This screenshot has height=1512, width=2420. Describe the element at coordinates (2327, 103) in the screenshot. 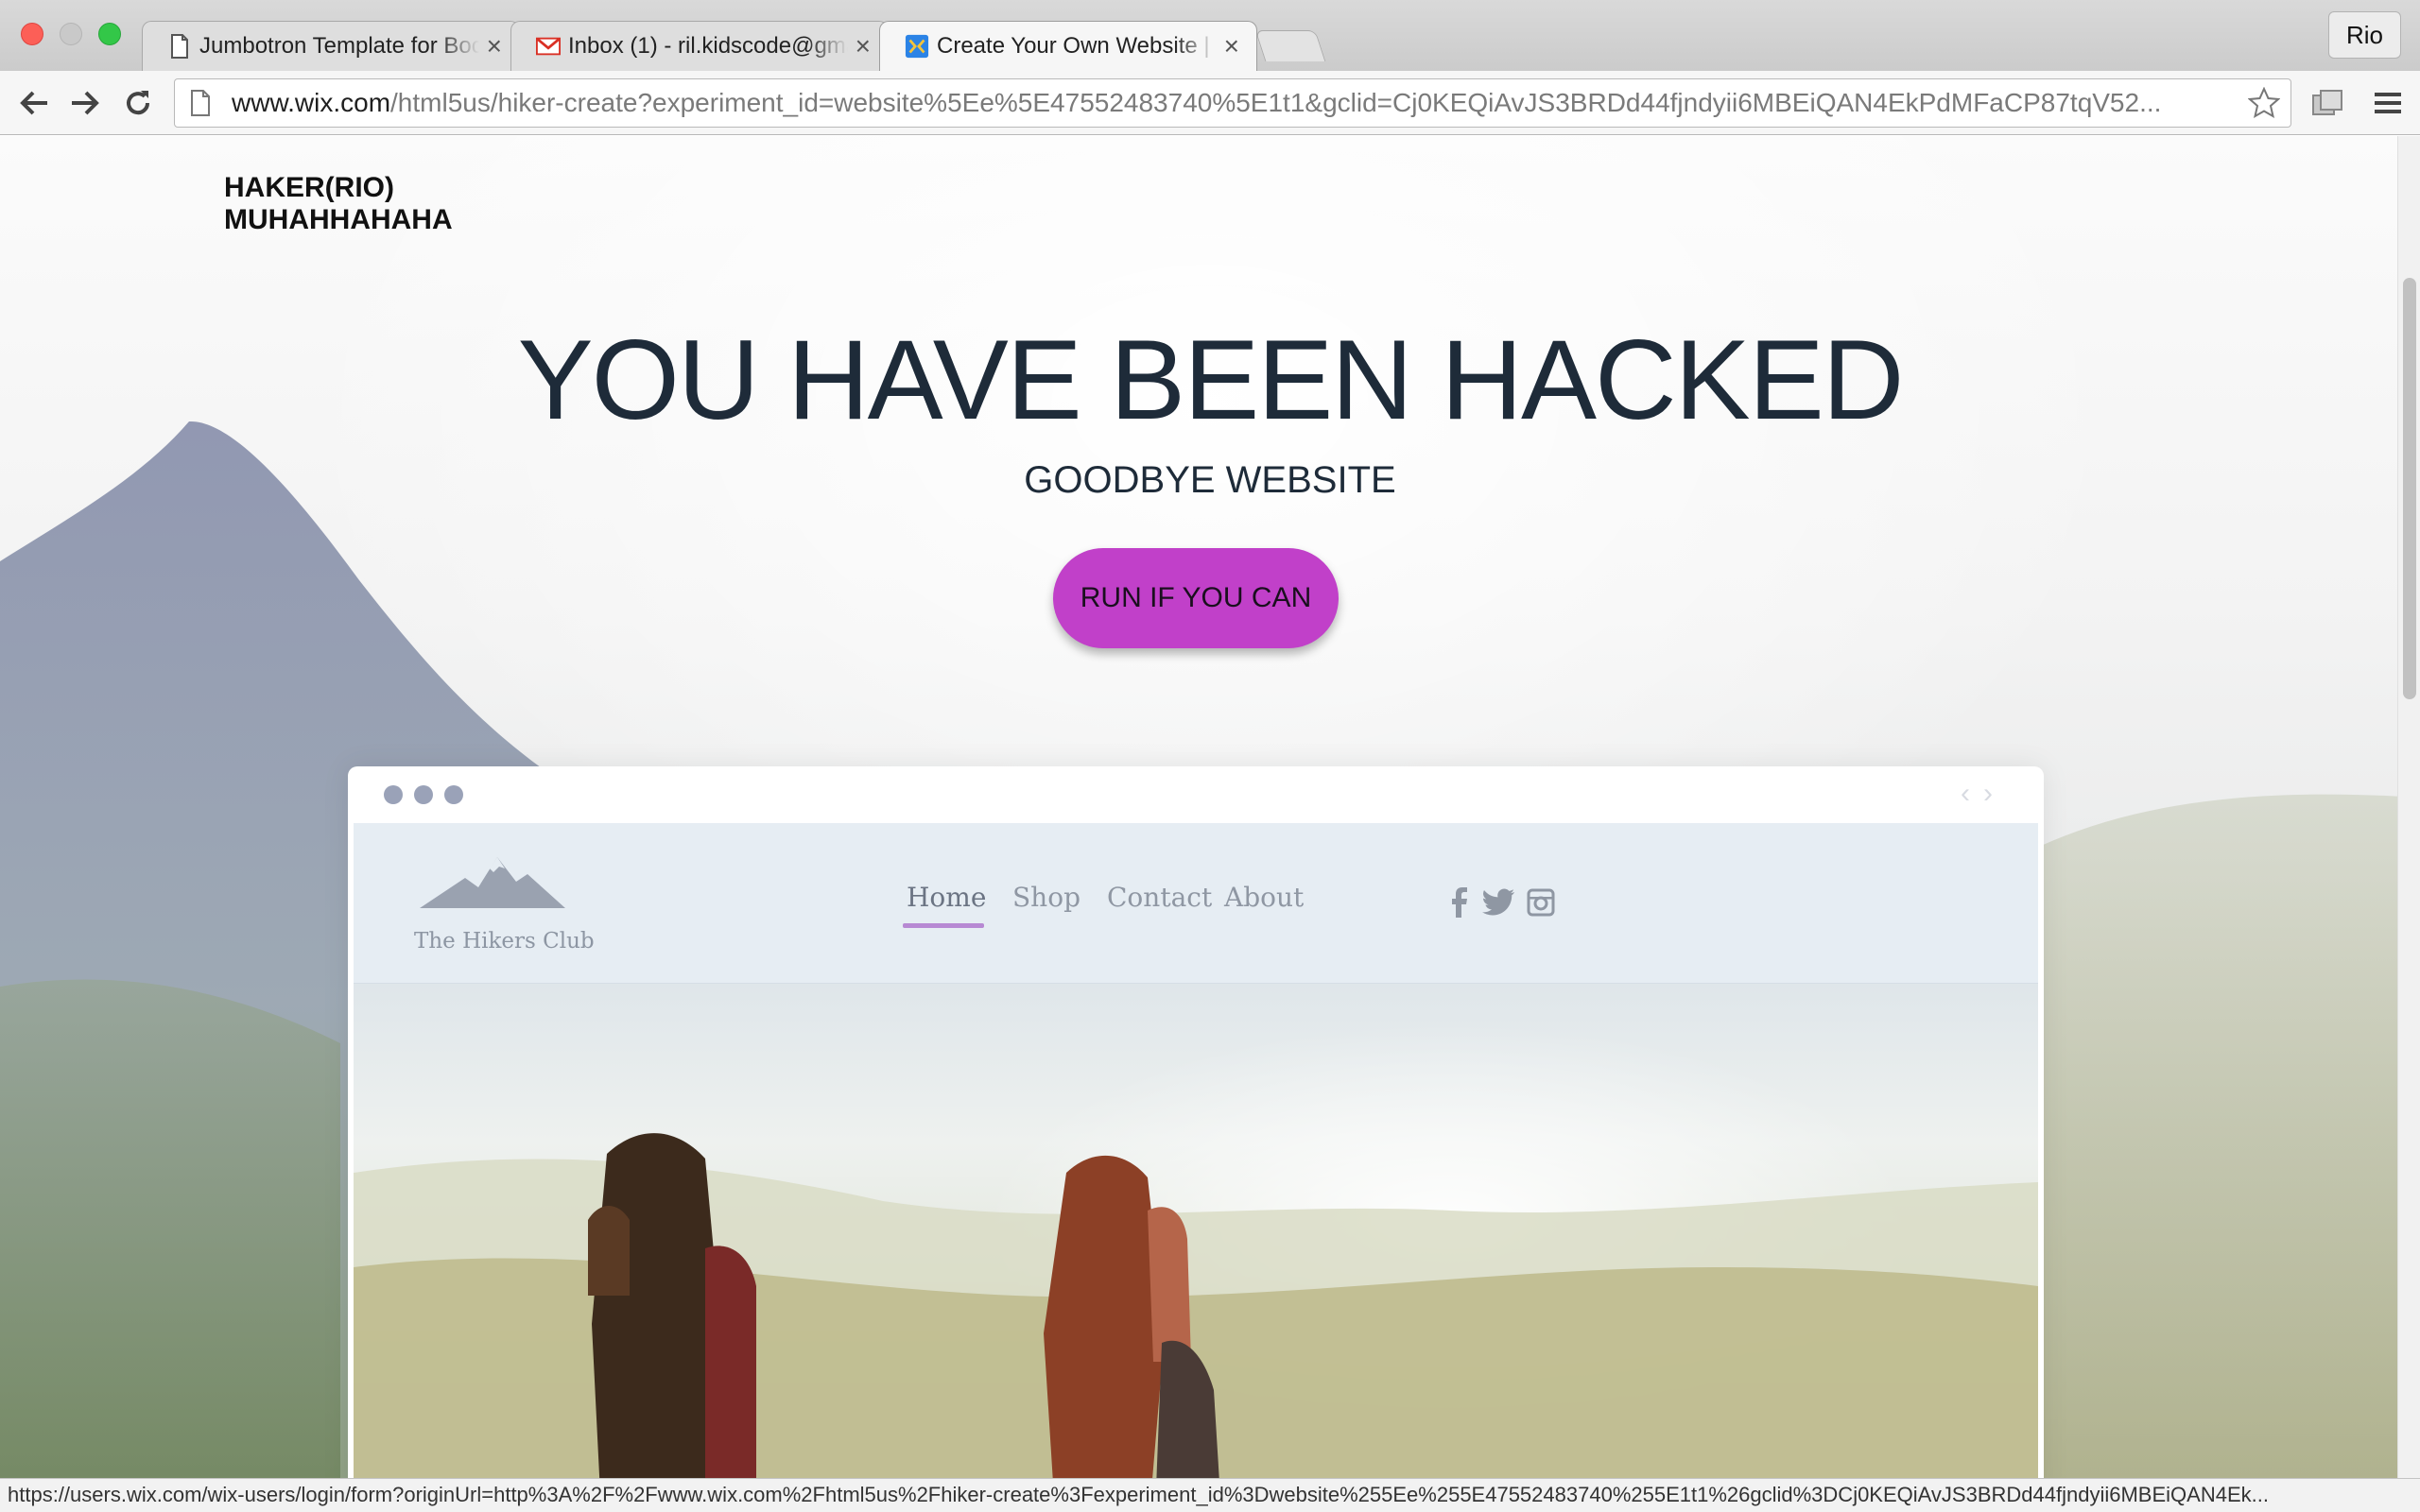

I see `extension-icon` at that location.